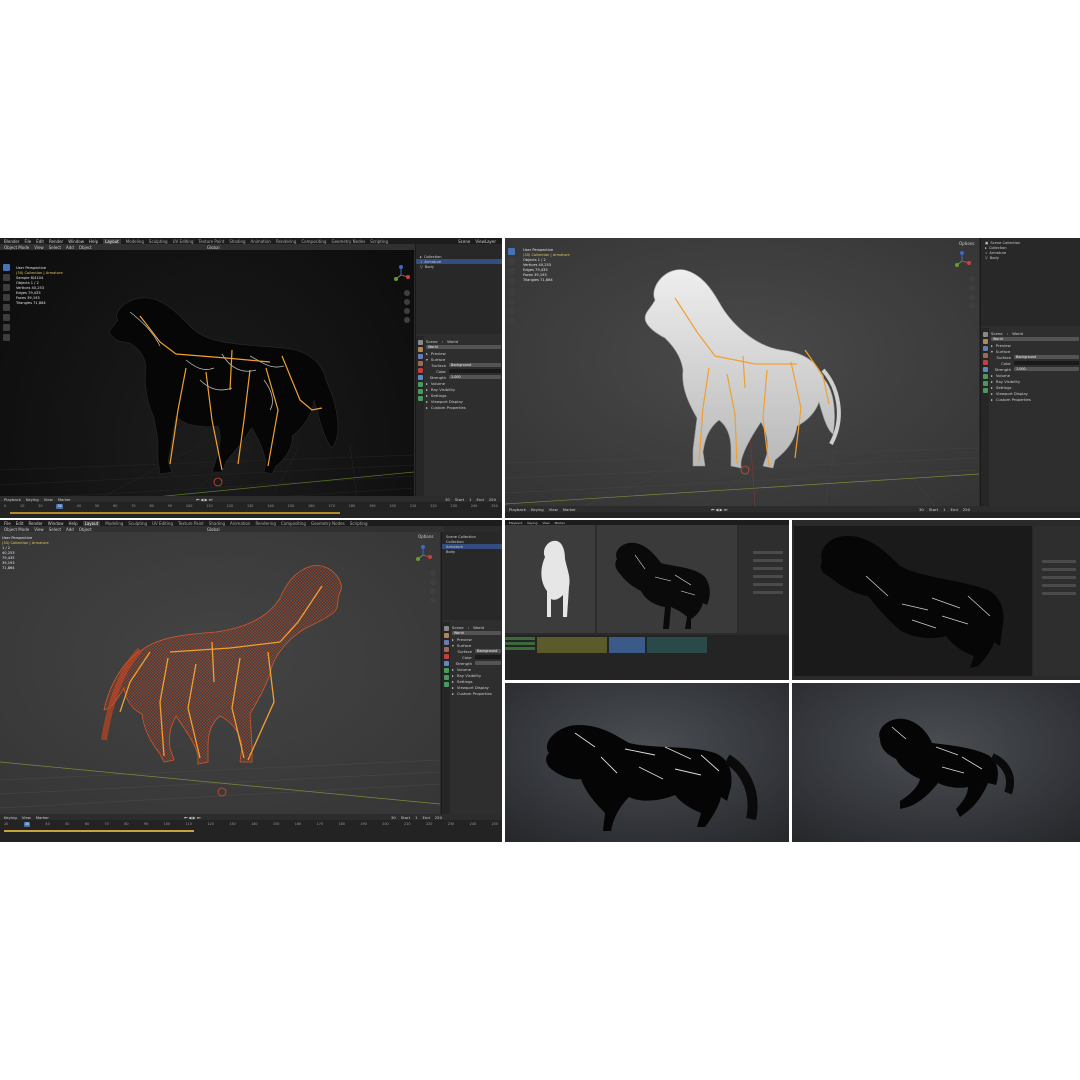  I want to click on object-icon, so click(446, 663).